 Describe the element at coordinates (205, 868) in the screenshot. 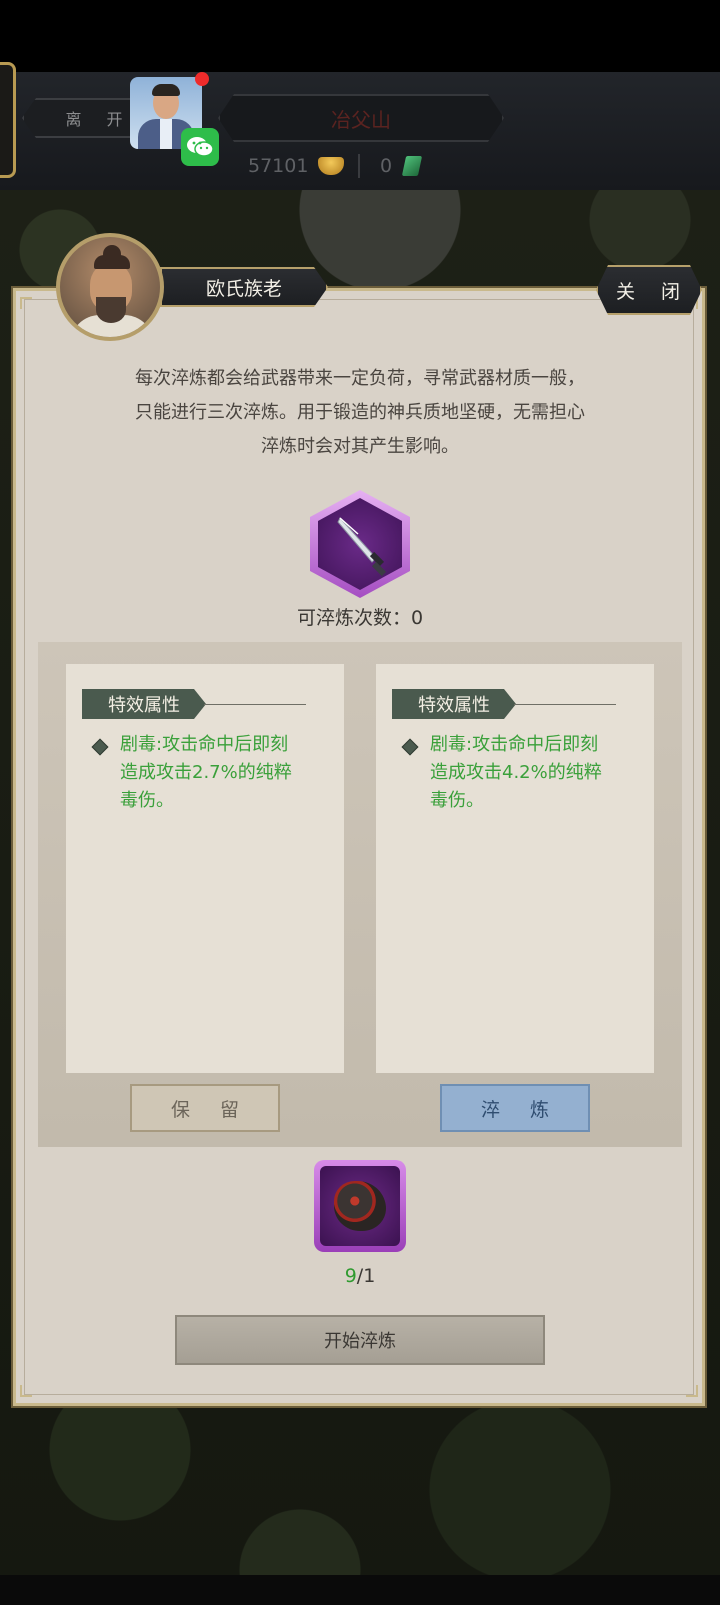

I see `current-attributes-card: 特效属性 剧毒:攻击命中后即刻 造成攻击2.7%的纯粹 毒伤。` at that location.